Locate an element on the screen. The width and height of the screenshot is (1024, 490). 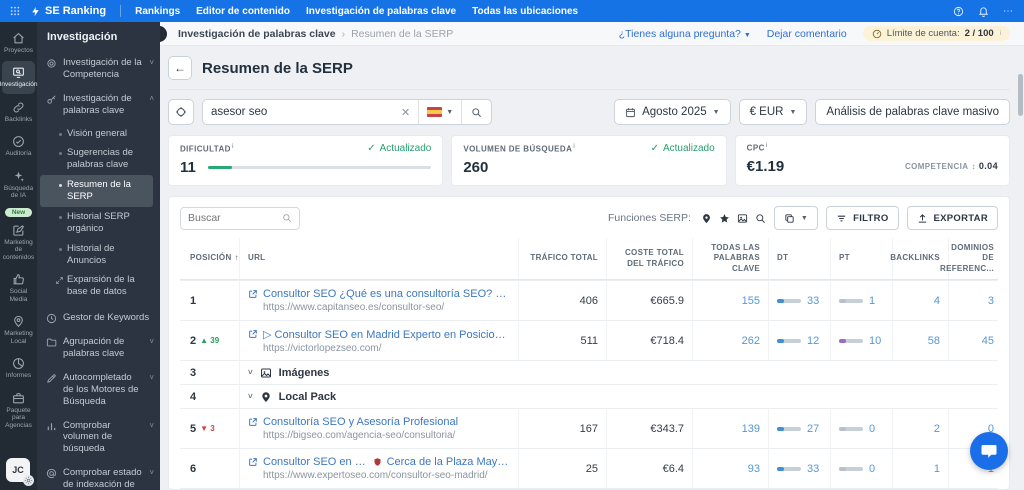
nav-item-keyword-research: Investigación de palabras clave is located at coordinates (381, 11).